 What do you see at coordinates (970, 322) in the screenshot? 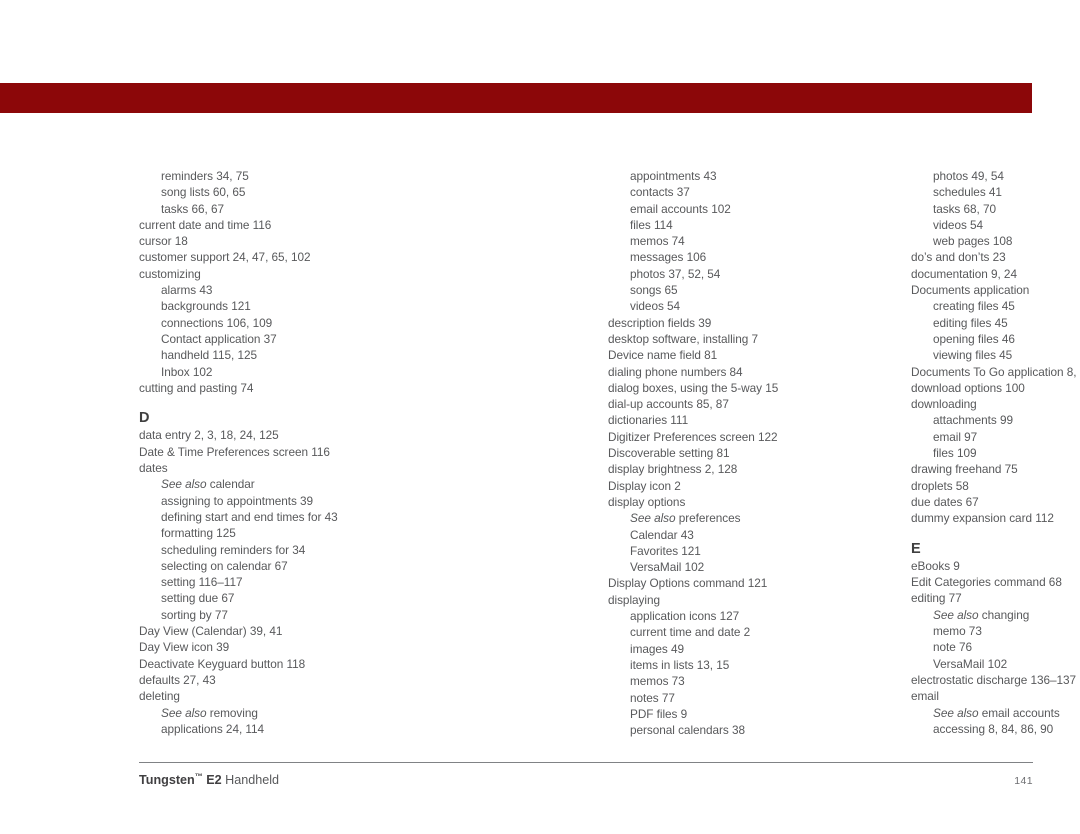
I see `index-entry: editing files 45` at bounding box center [970, 322].